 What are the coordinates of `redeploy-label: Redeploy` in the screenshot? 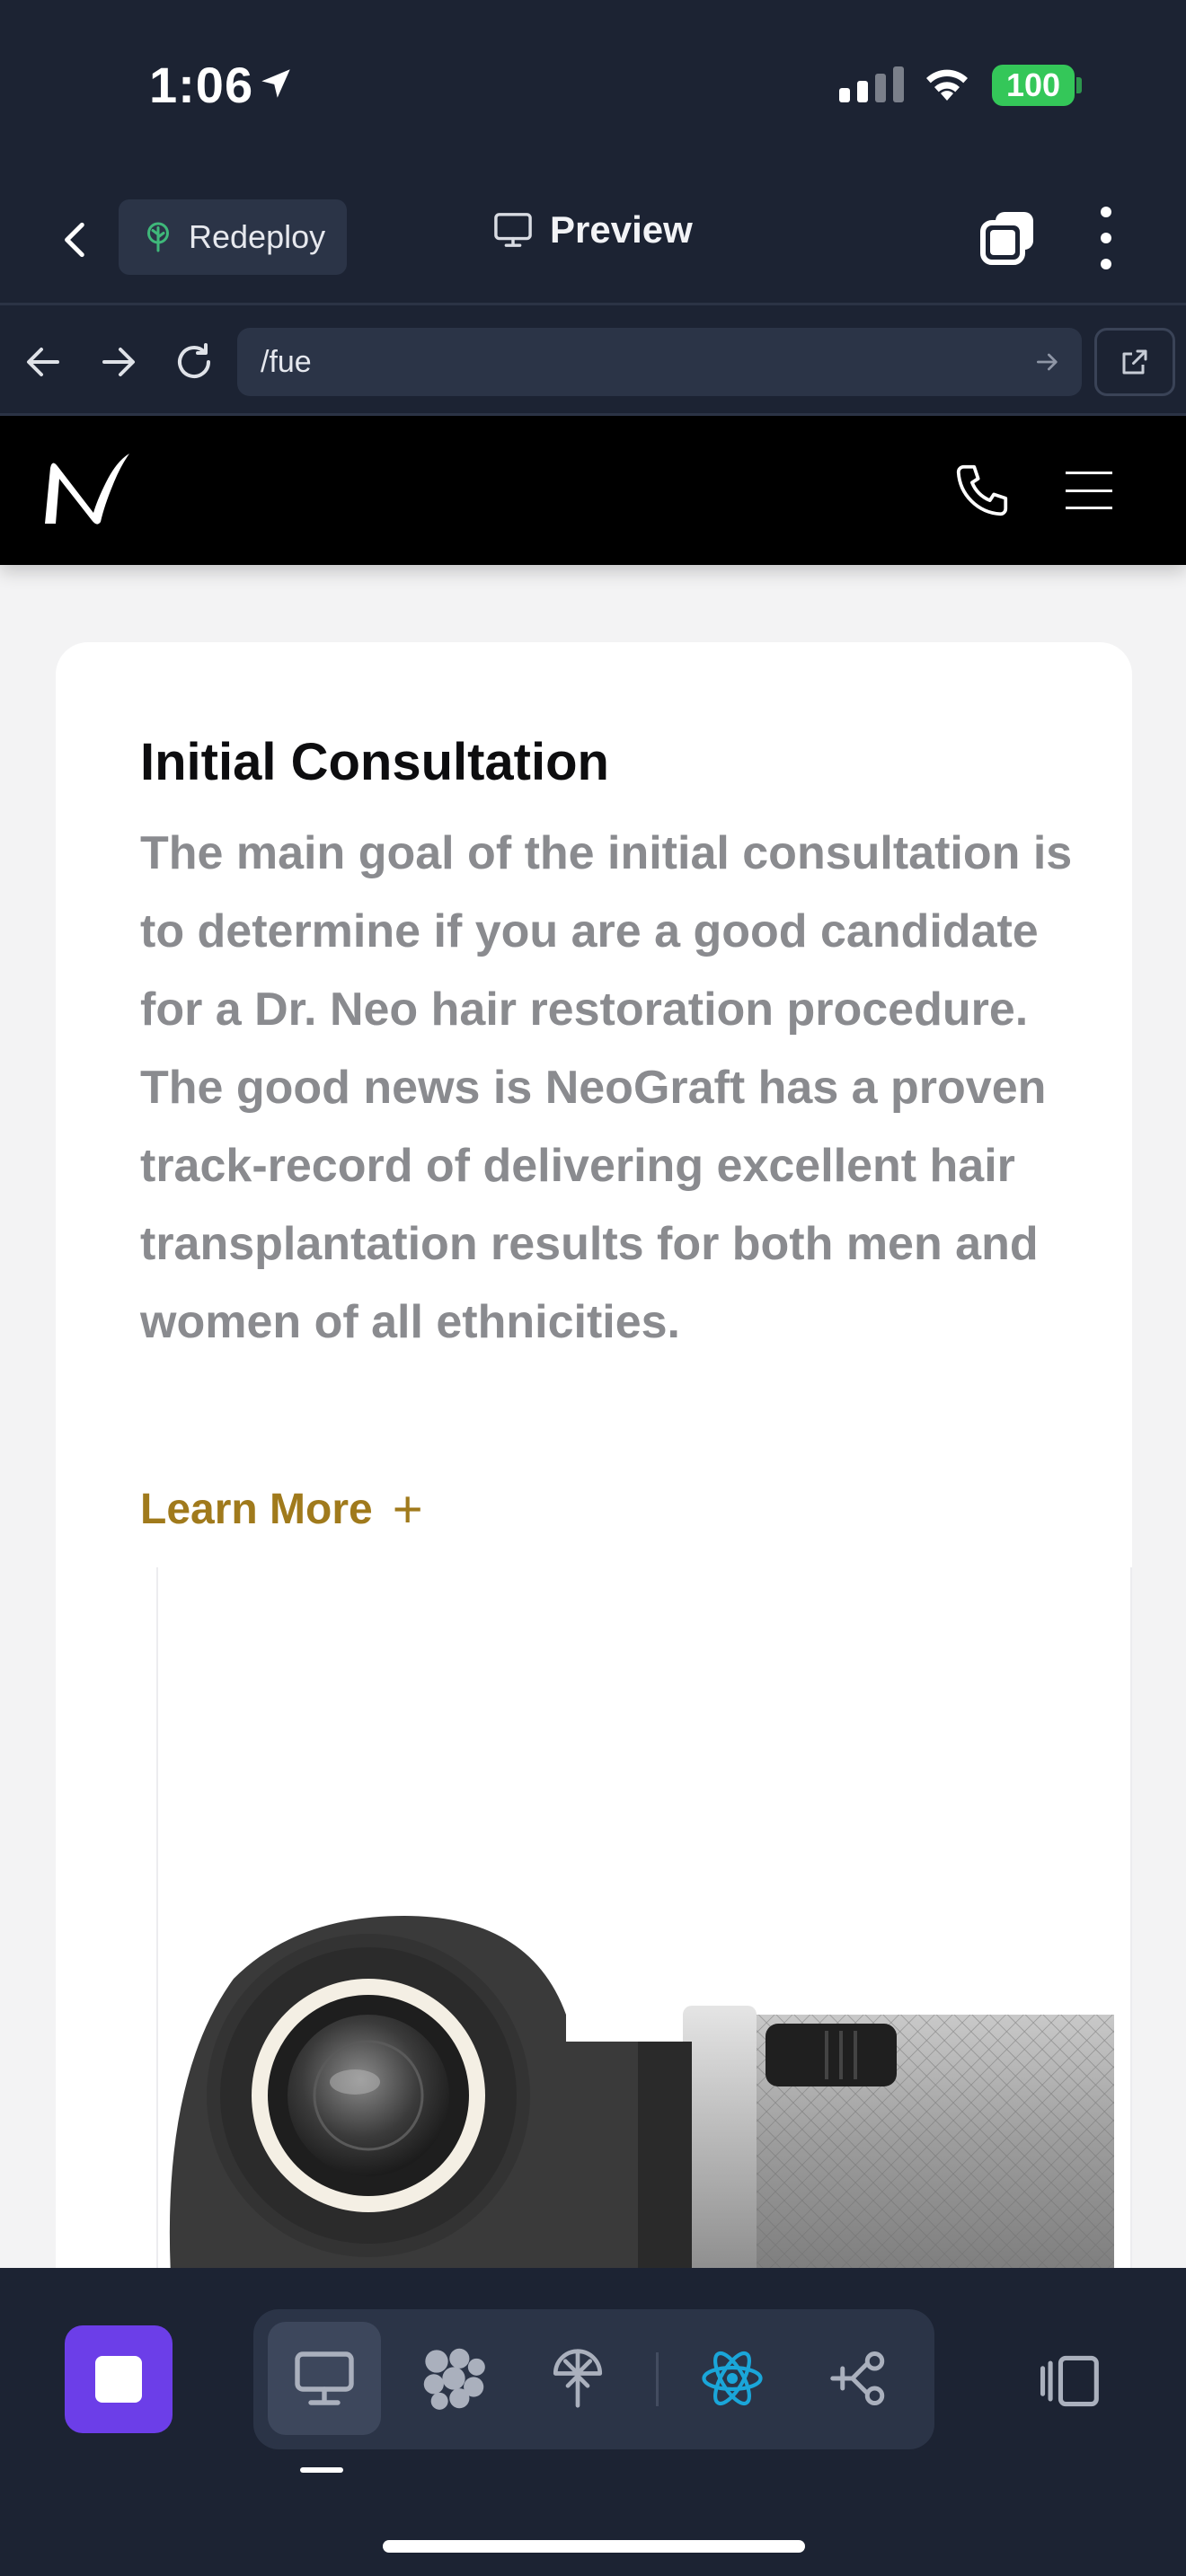 It's located at (257, 236).